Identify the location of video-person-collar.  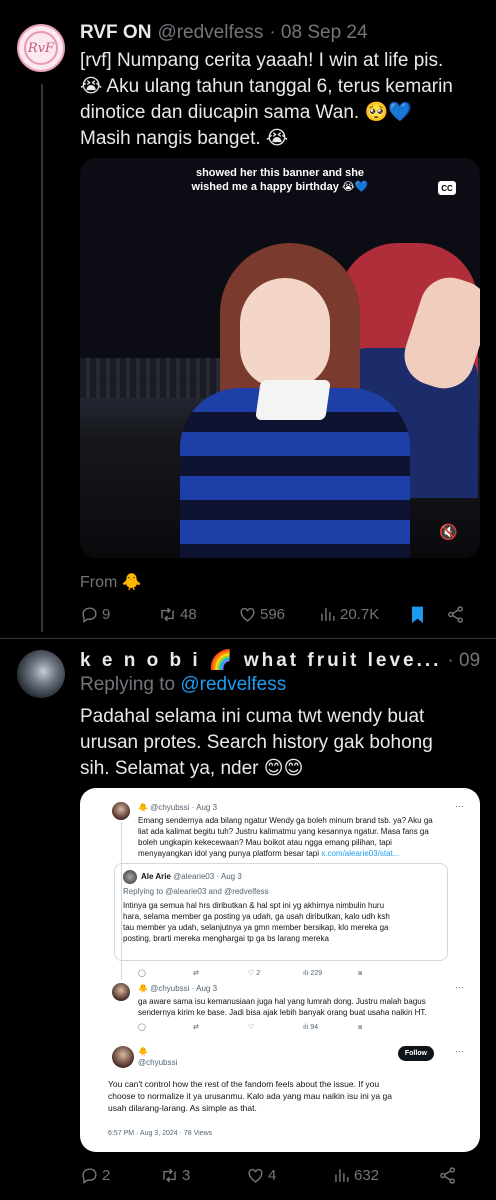
(293, 400).